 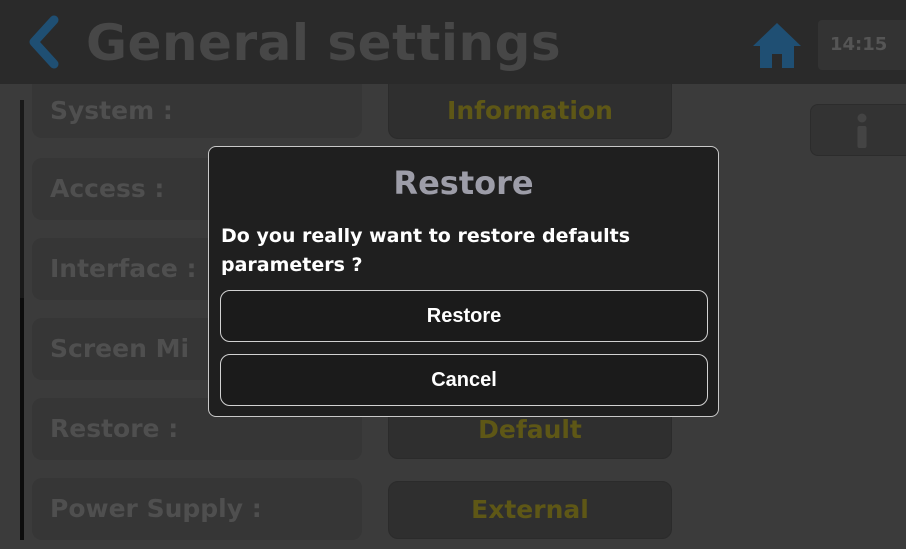 I want to click on scrollbar-thumb, so click(x=22, y=419).